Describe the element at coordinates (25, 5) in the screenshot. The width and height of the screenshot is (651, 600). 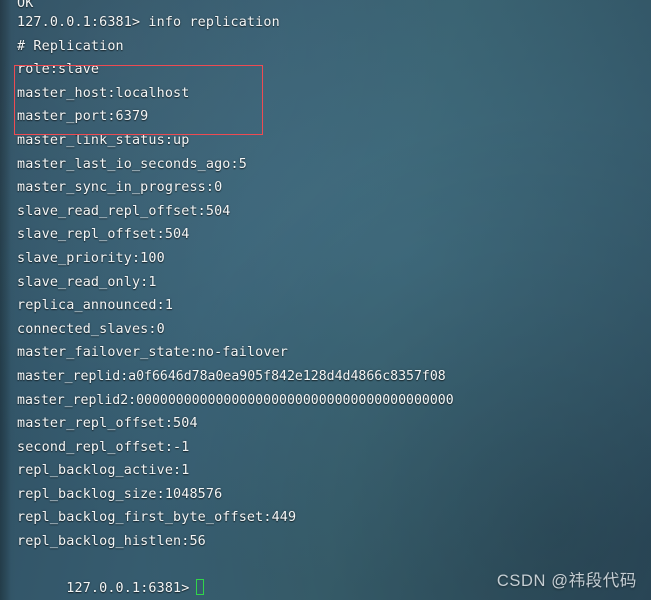
I see `terminal-line-prev-reply: OK` at that location.